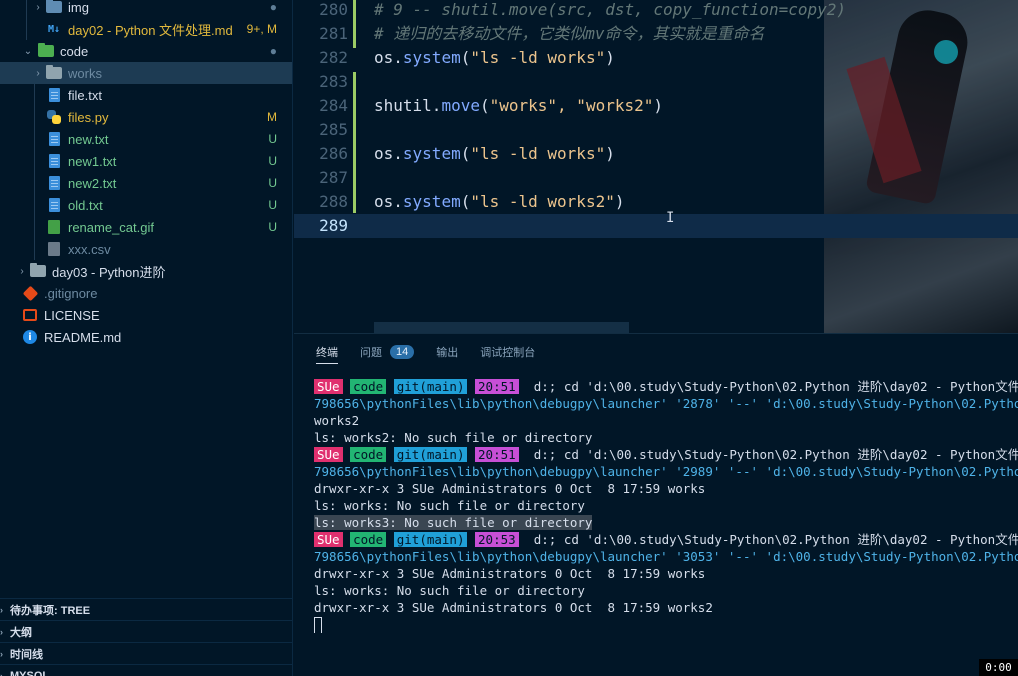 The width and height of the screenshot is (1018, 676). What do you see at coordinates (146, 95) in the screenshot?
I see `tree-item-file-txt: file.txt` at bounding box center [146, 95].